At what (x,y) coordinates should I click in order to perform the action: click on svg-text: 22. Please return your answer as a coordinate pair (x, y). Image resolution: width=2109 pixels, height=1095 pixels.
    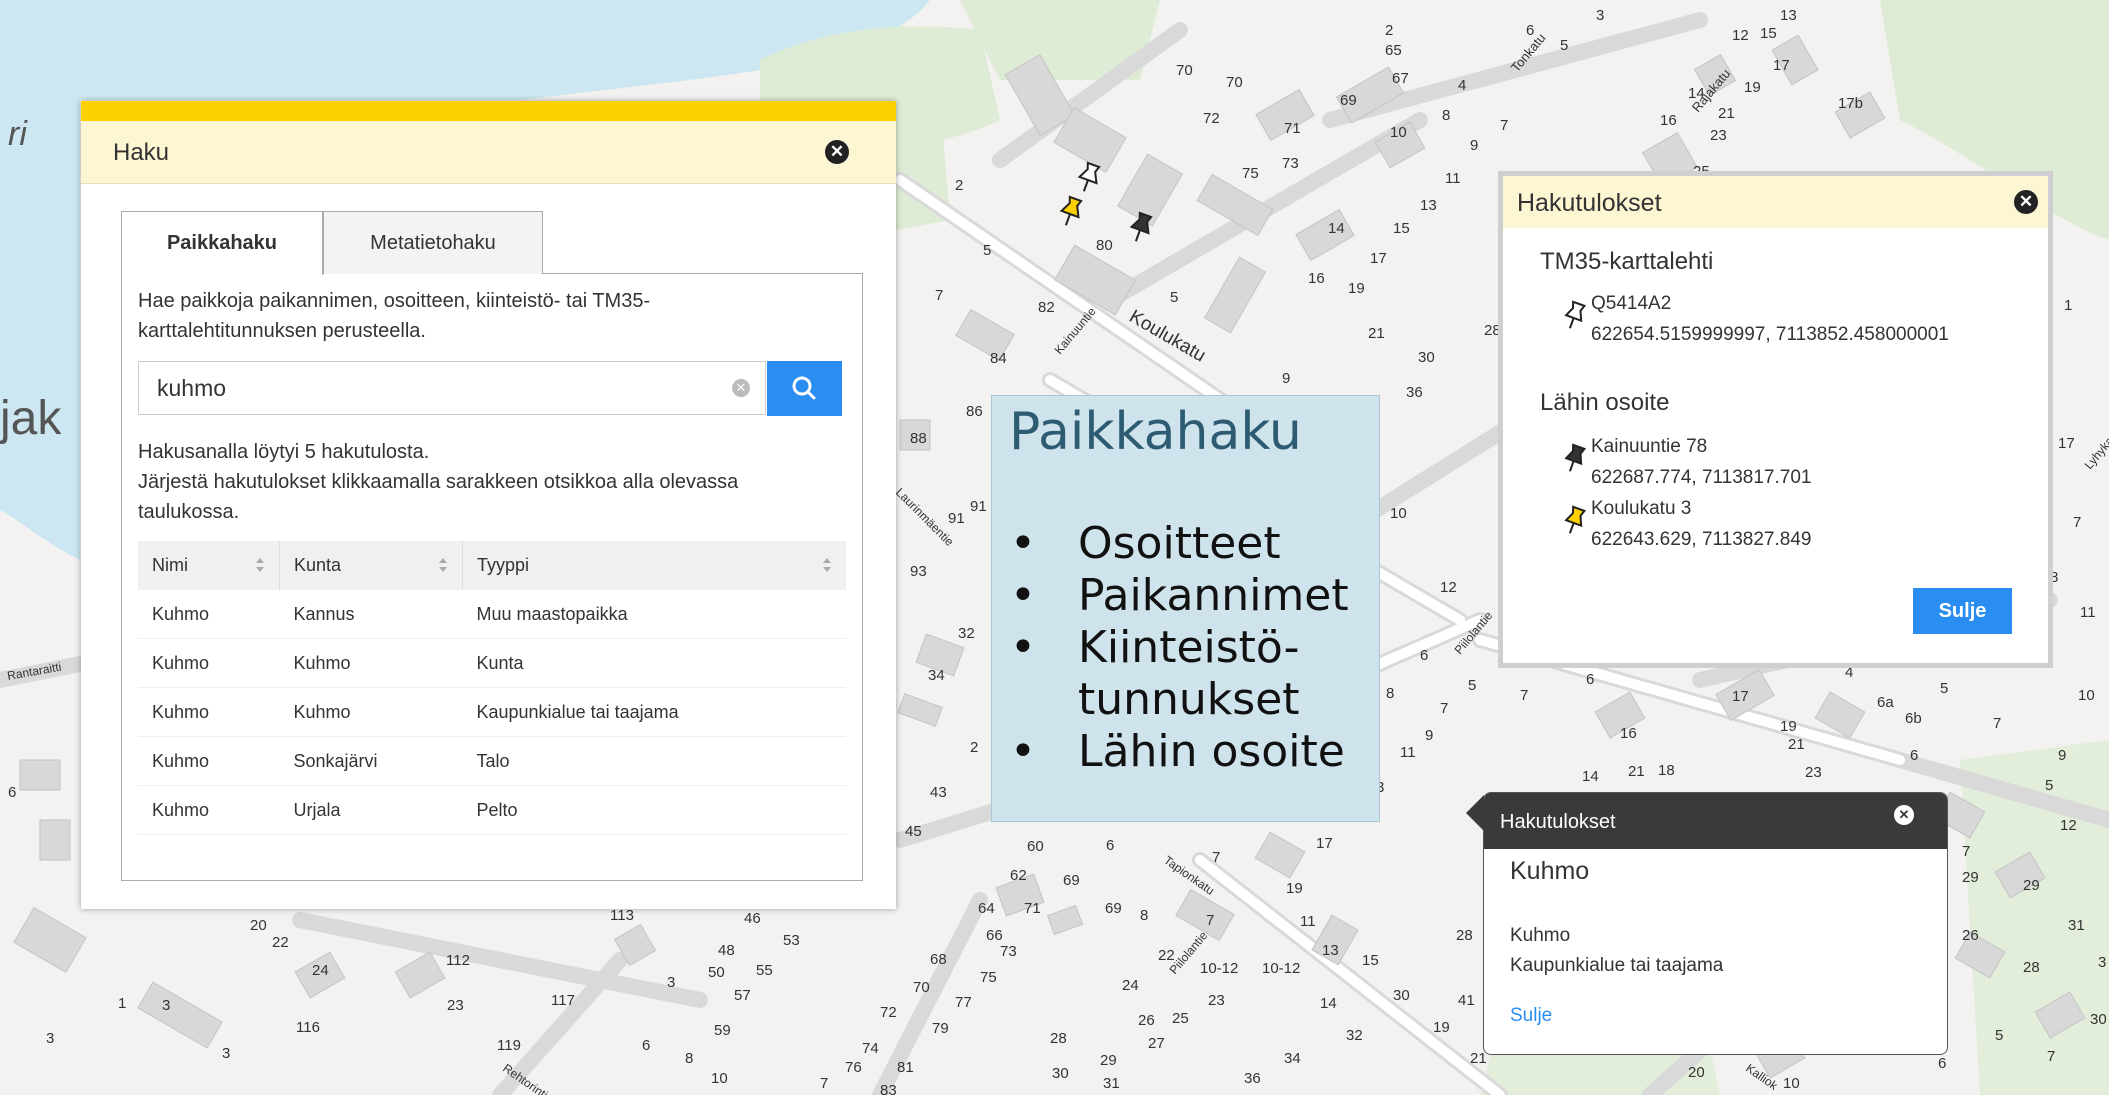
    Looking at the image, I should click on (280, 942).